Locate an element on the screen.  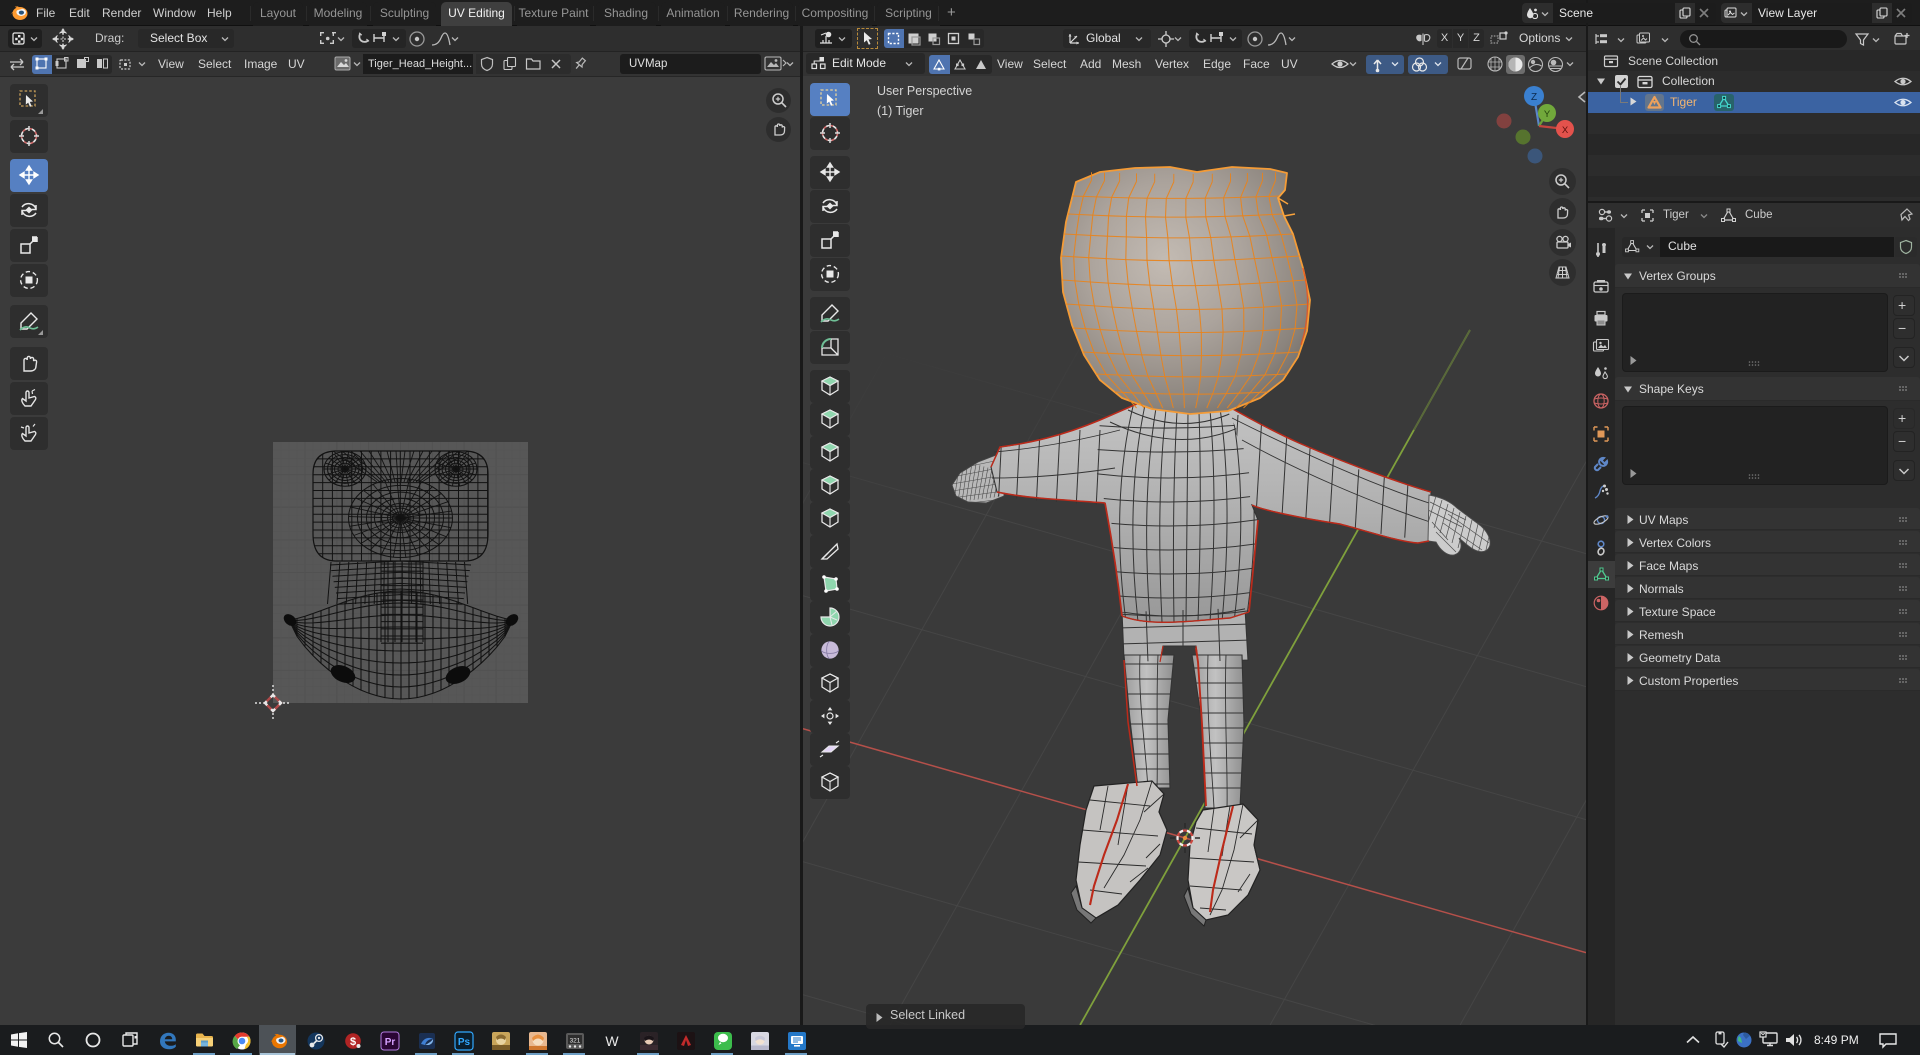
svg-text: X is located at coordinates (1565, 130).